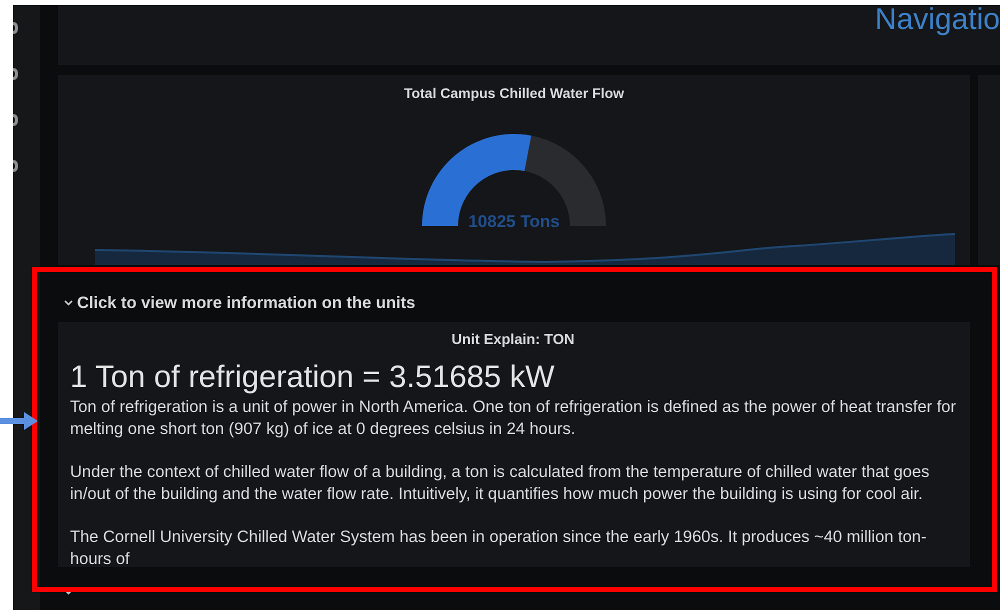  I want to click on row-title: Click to view more information on the units, so click(246, 303).